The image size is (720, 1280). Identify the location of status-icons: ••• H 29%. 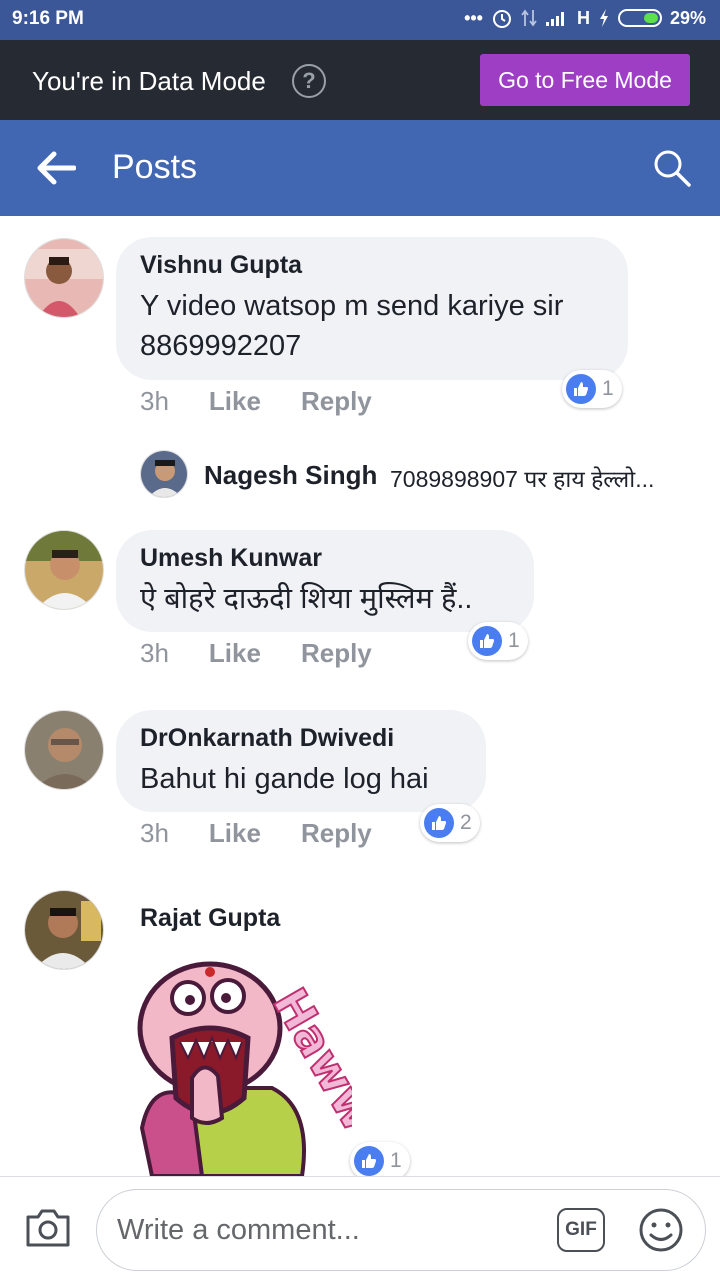
(585, 18).